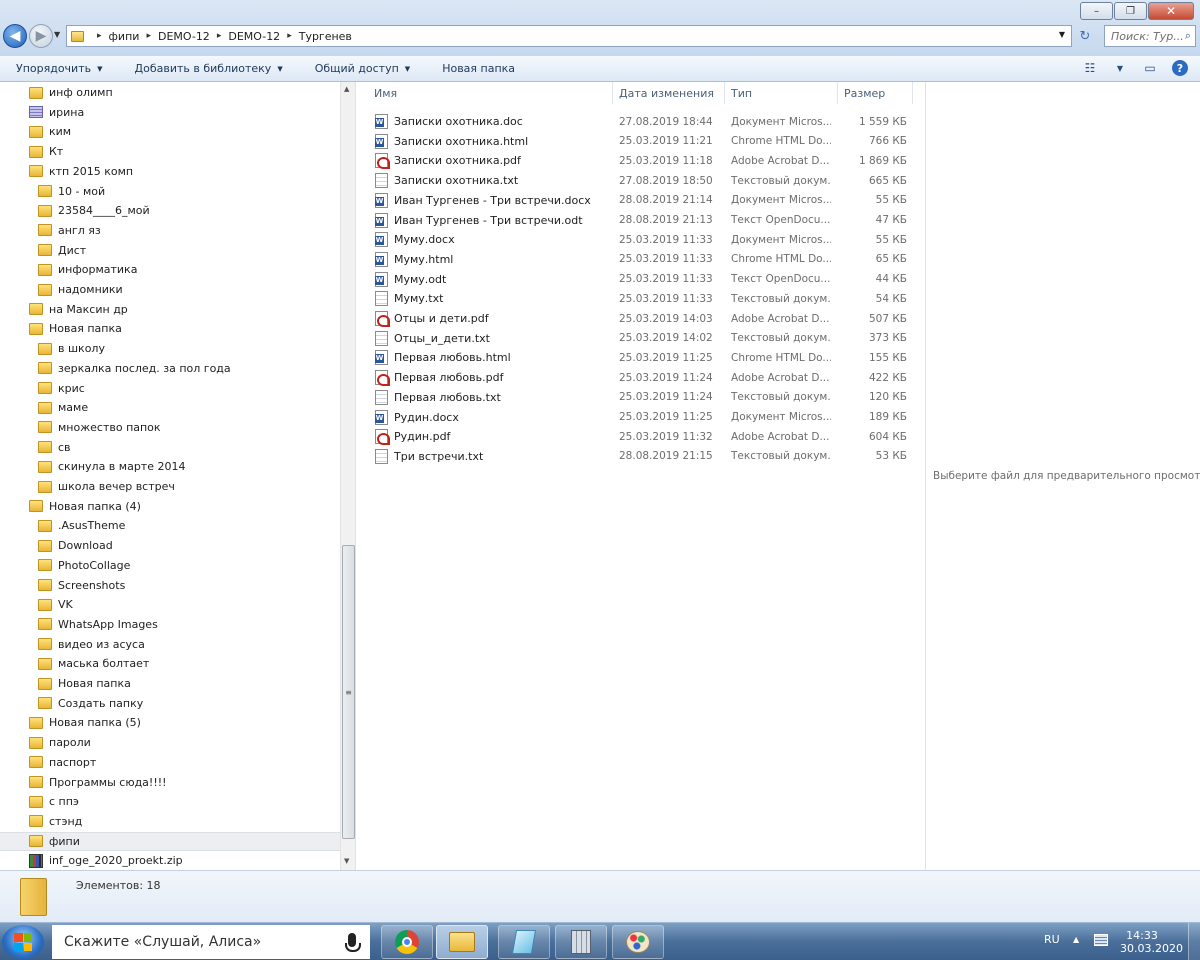 Image resolution: width=1200 pixels, height=960 pixels. I want to click on tree-item: множество папок, so click(170, 427).